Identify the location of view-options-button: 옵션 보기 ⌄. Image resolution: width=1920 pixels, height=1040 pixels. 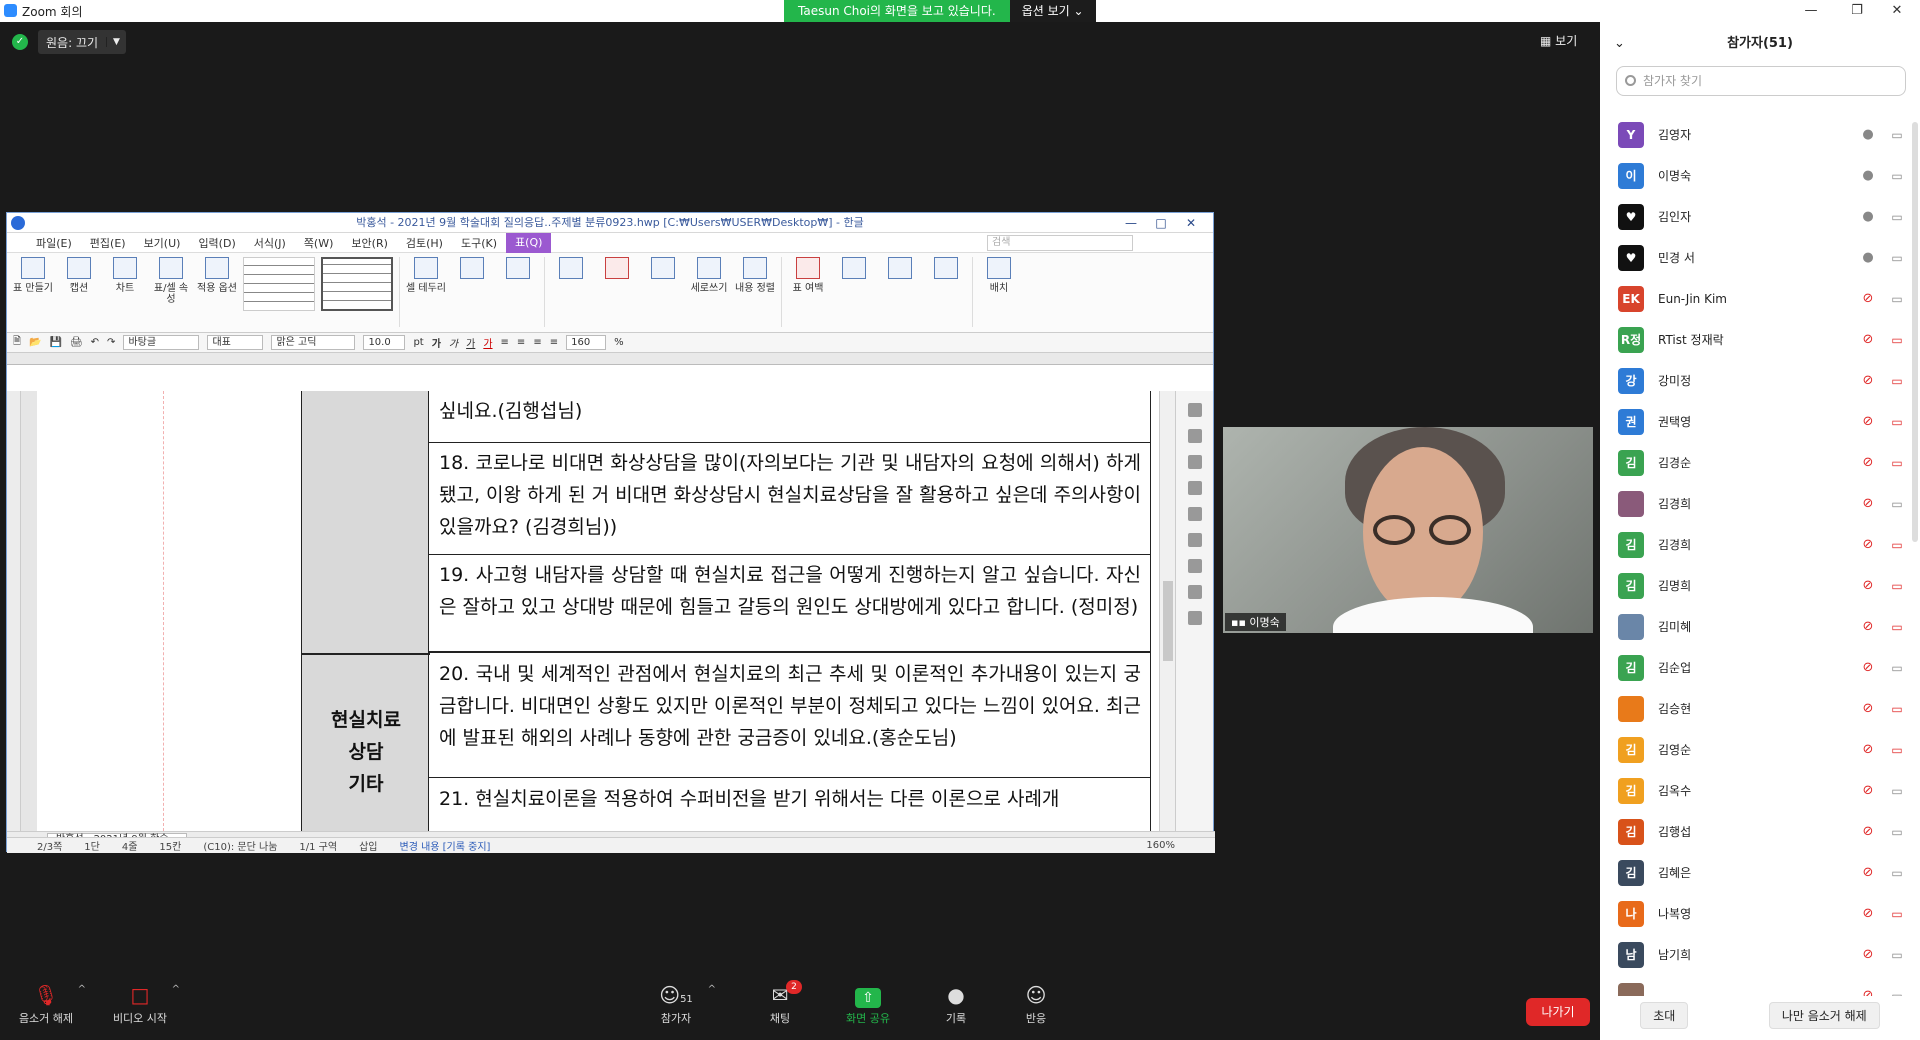
(1052, 11).